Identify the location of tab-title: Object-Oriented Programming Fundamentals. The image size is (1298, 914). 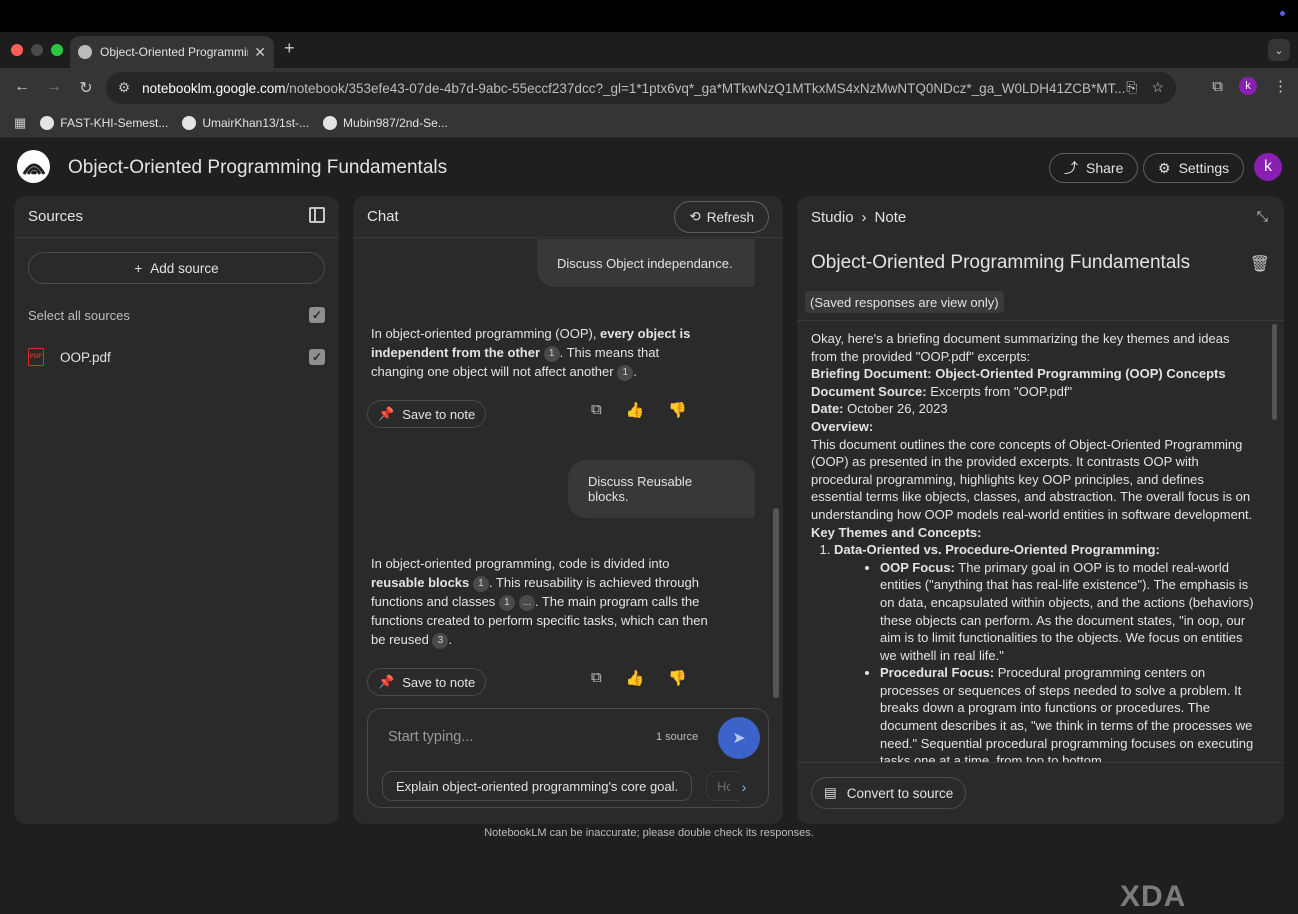
(174, 52).